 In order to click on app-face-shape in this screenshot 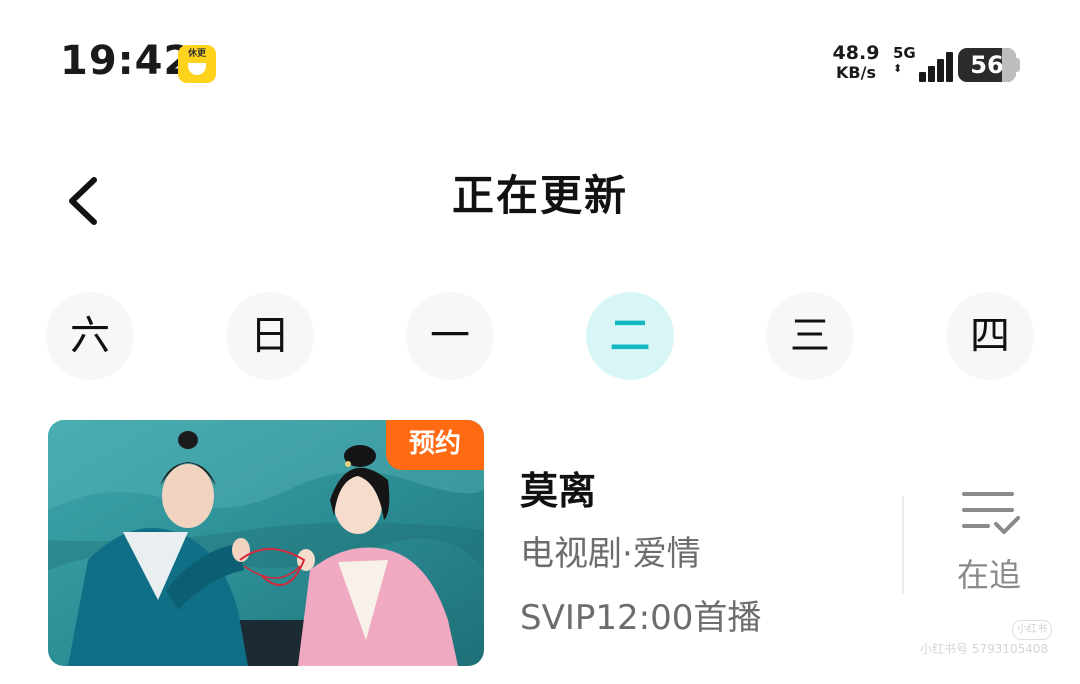, I will do `click(197, 69)`.